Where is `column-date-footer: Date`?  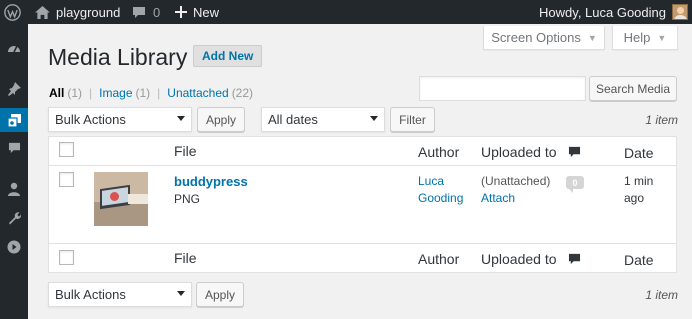
column-date-footer: Date is located at coordinates (639, 260).